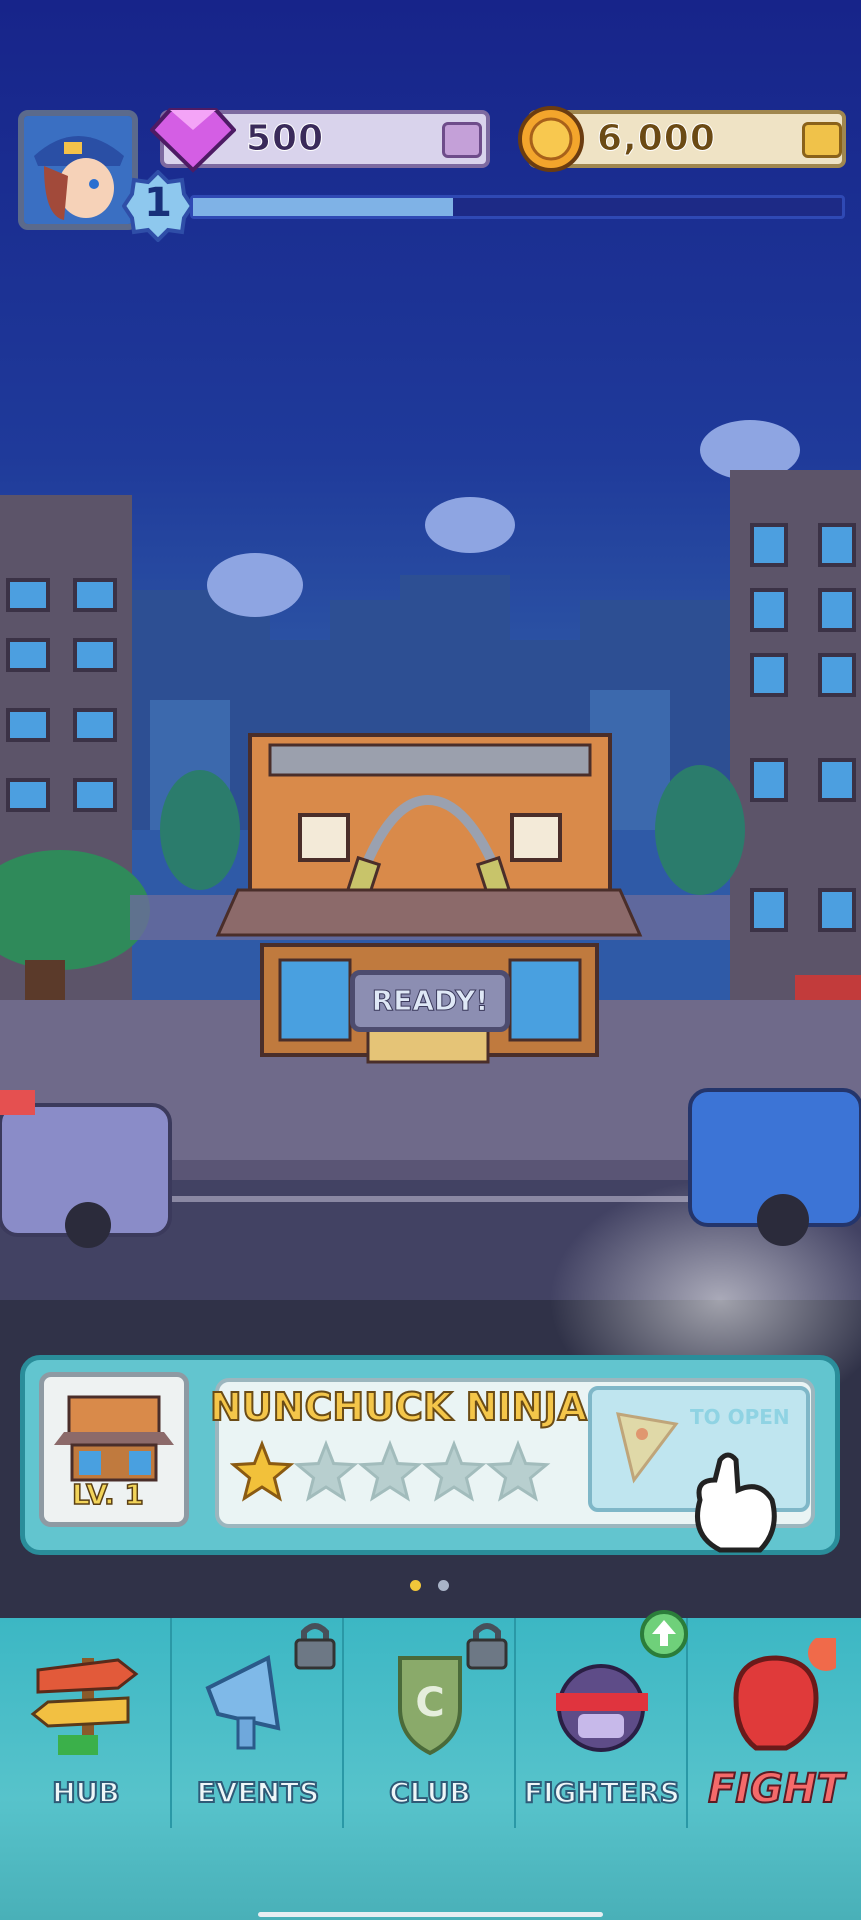 The height and width of the screenshot is (1920, 861). What do you see at coordinates (429, 1703) in the screenshot?
I see `svg-text: C` at bounding box center [429, 1703].